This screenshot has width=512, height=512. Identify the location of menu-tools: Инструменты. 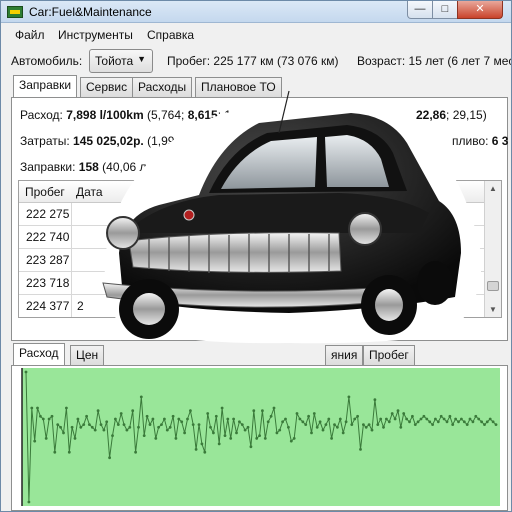
(95, 35).